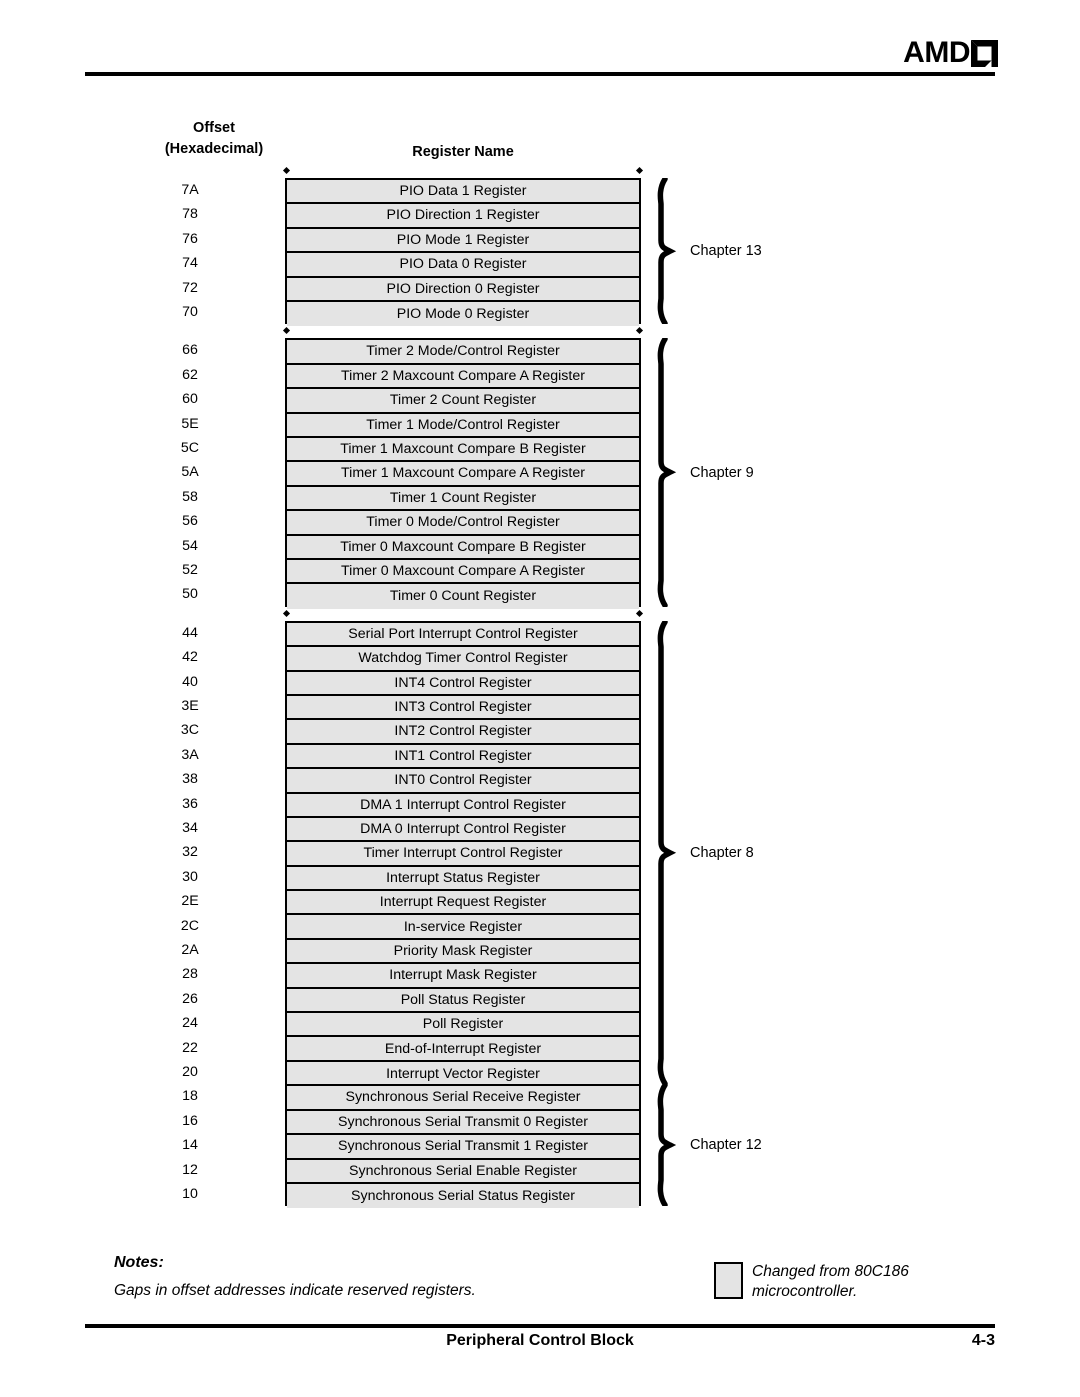 The height and width of the screenshot is (1397, 1080). Describe the element at coordinates (830, 1281) in the screenshot. I see `legend-text: Changed from 80C186 microcontroller.` at that location.